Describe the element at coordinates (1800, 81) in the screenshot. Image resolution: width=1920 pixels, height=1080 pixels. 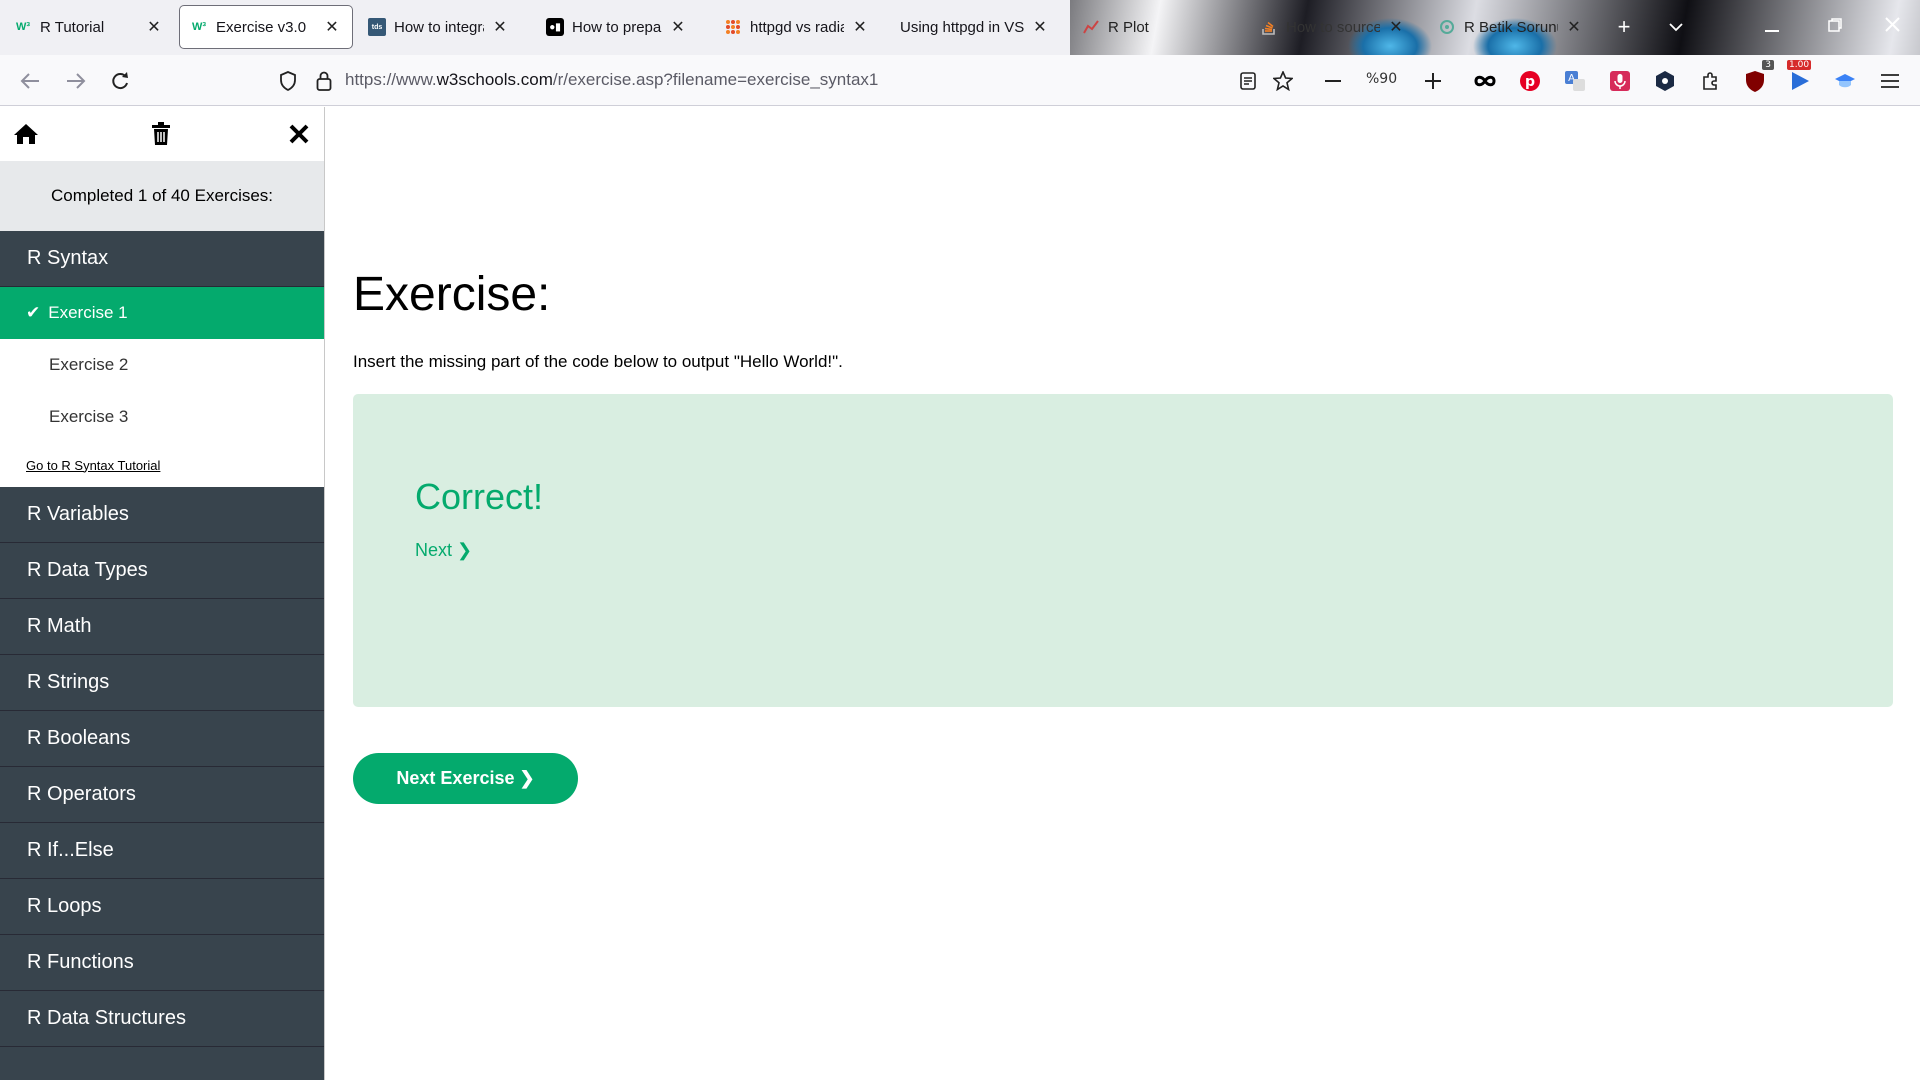
I see `play-icon` at that location.